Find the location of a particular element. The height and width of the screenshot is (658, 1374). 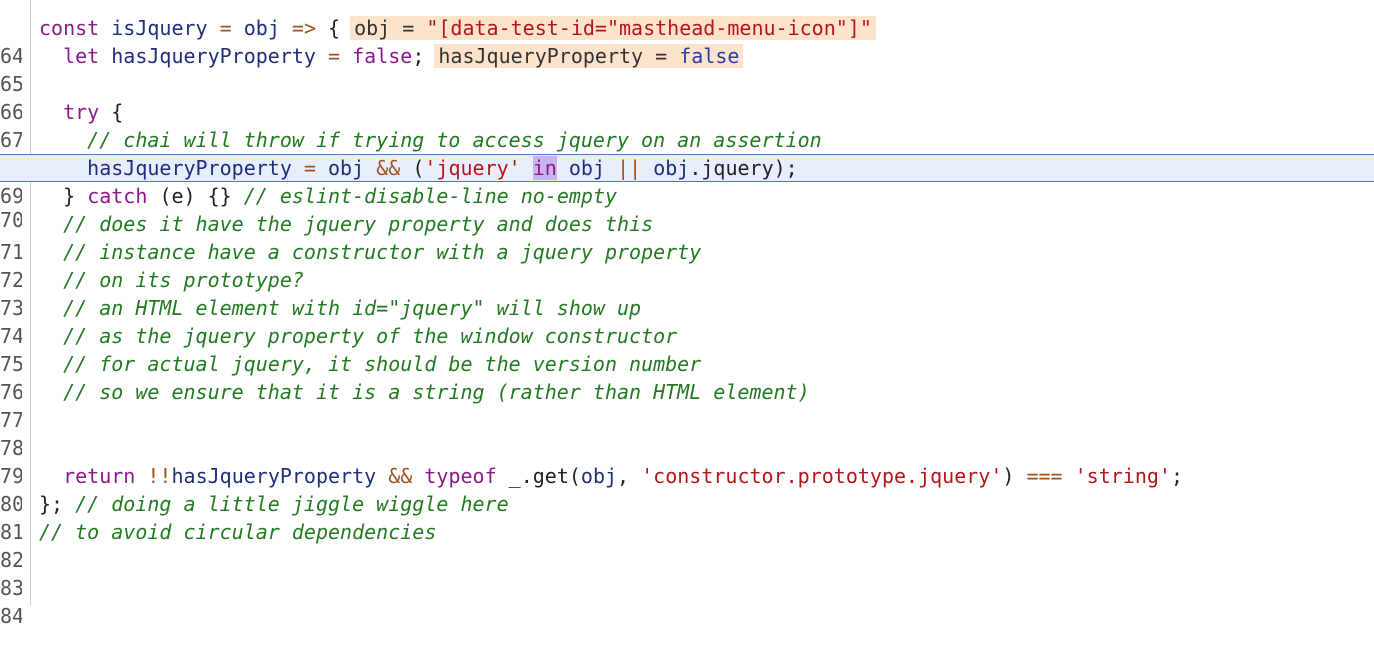

punctuation: } is located at coordinates (69, 196).